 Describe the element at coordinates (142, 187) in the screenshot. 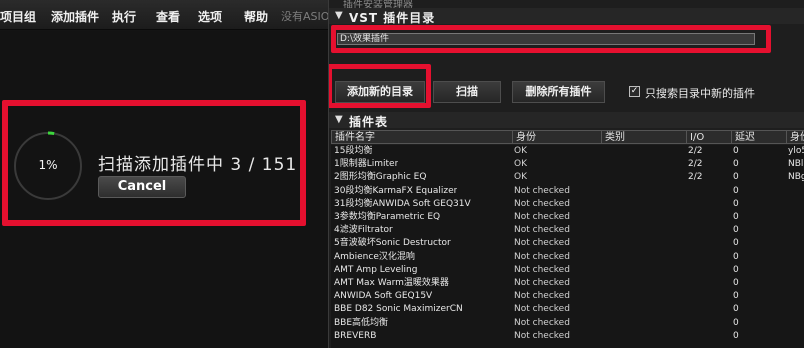

I see `cancel-button: Cancel` at that location.